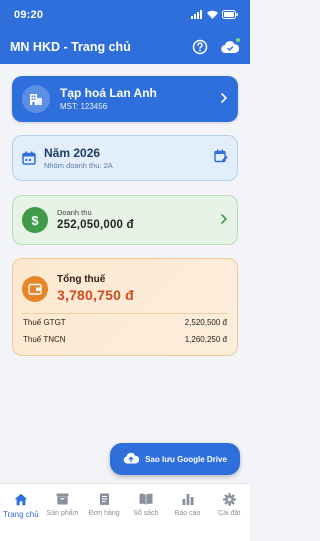  I want to click on nav-item-books: Sổ sách, so click(146, 516).